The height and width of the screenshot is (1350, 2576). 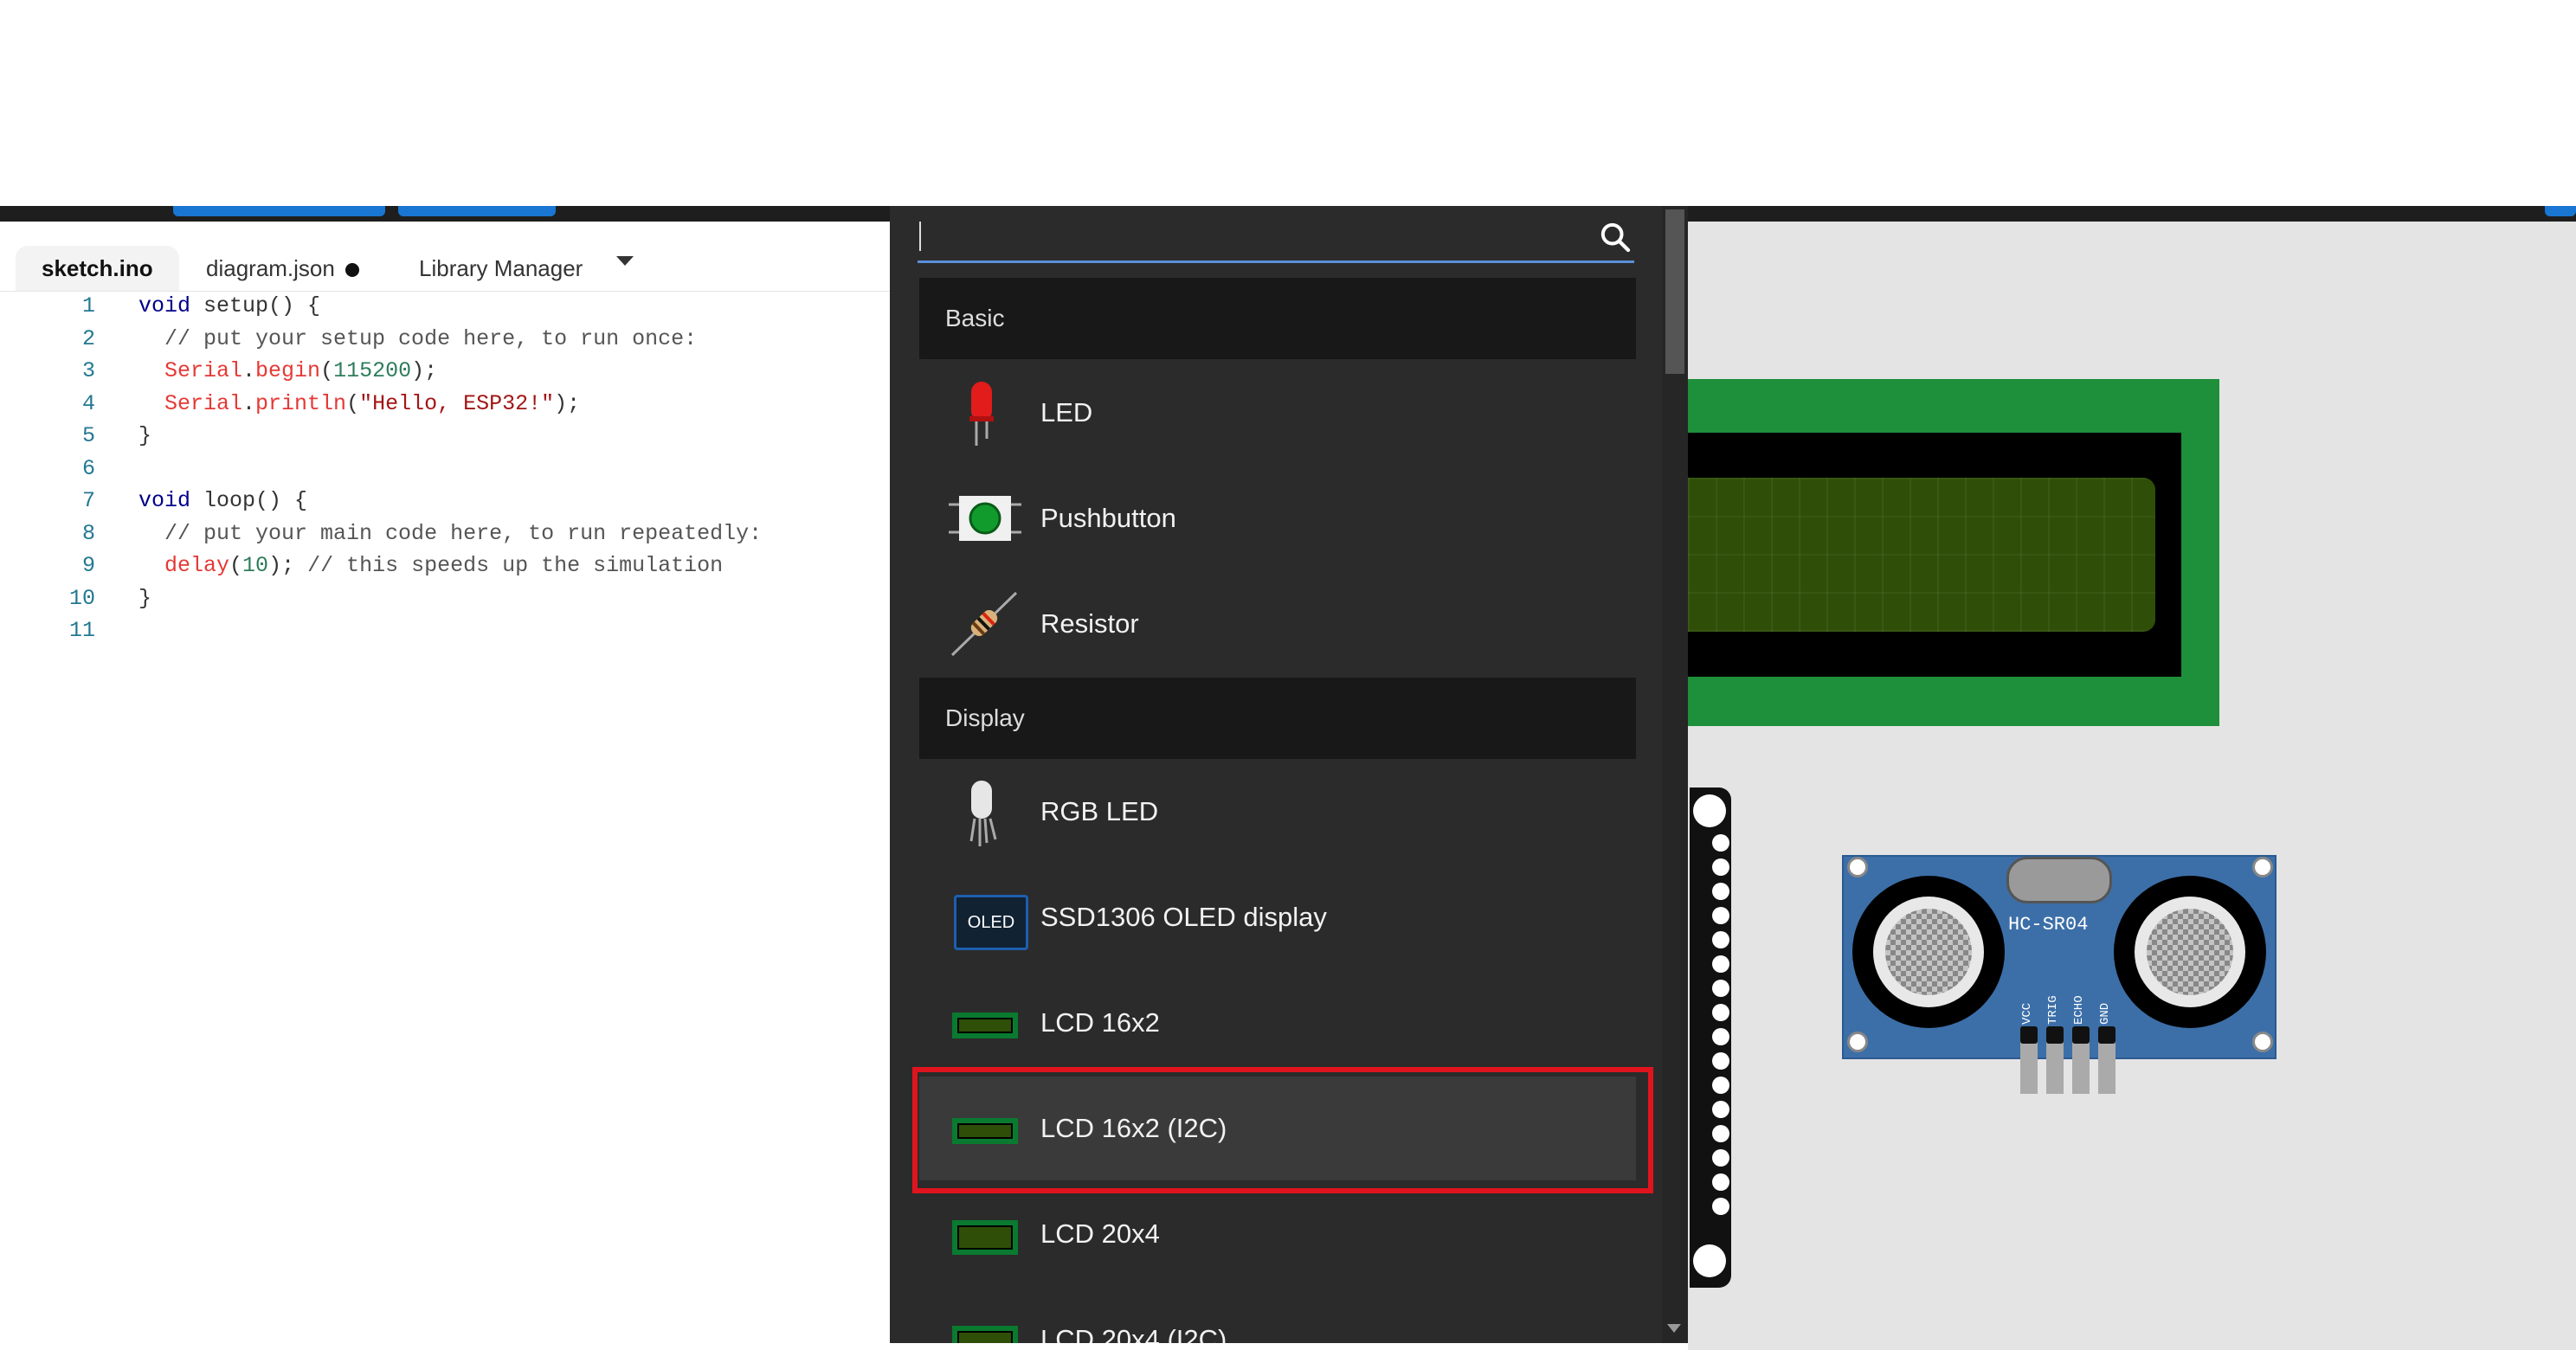 What do you see at coordinates (88, 403) in the screenshot?
I see `line-number: 4` at bounding box center [88, 403].